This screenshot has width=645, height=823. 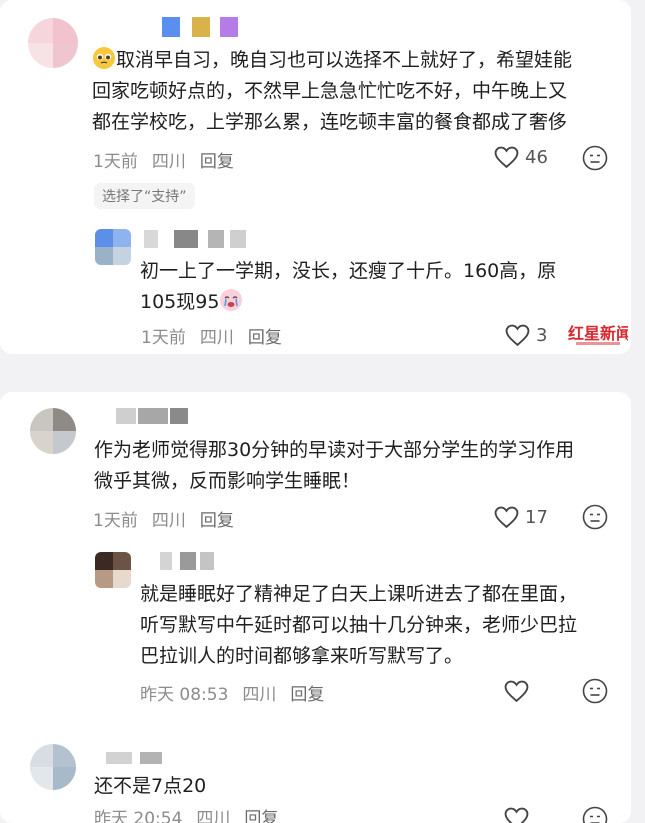 What do you see at coordinates (239, 692) in the screenshot?
I see `reply-meta: 昨天 08:53 四川 回复` at bounding box center [239, 692].